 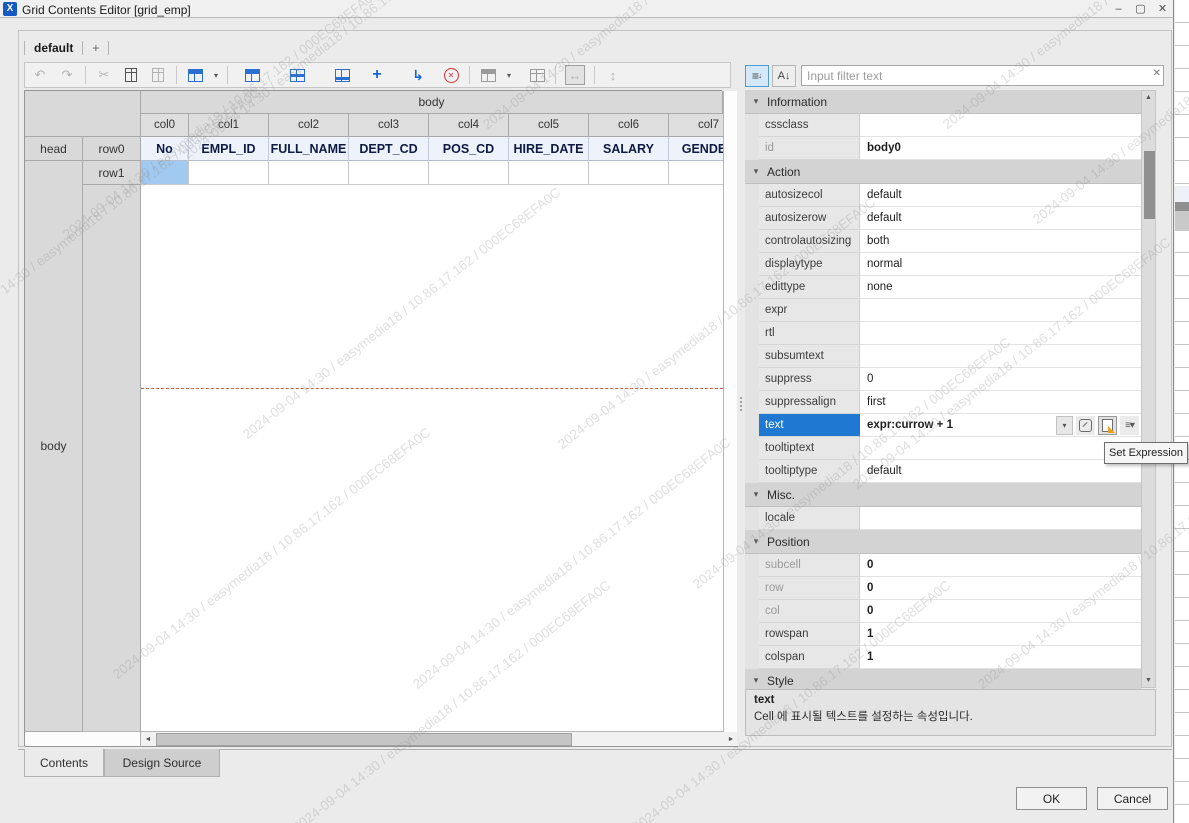 I want to click on maximize-button: ▢, so click(x=1140, y=8).